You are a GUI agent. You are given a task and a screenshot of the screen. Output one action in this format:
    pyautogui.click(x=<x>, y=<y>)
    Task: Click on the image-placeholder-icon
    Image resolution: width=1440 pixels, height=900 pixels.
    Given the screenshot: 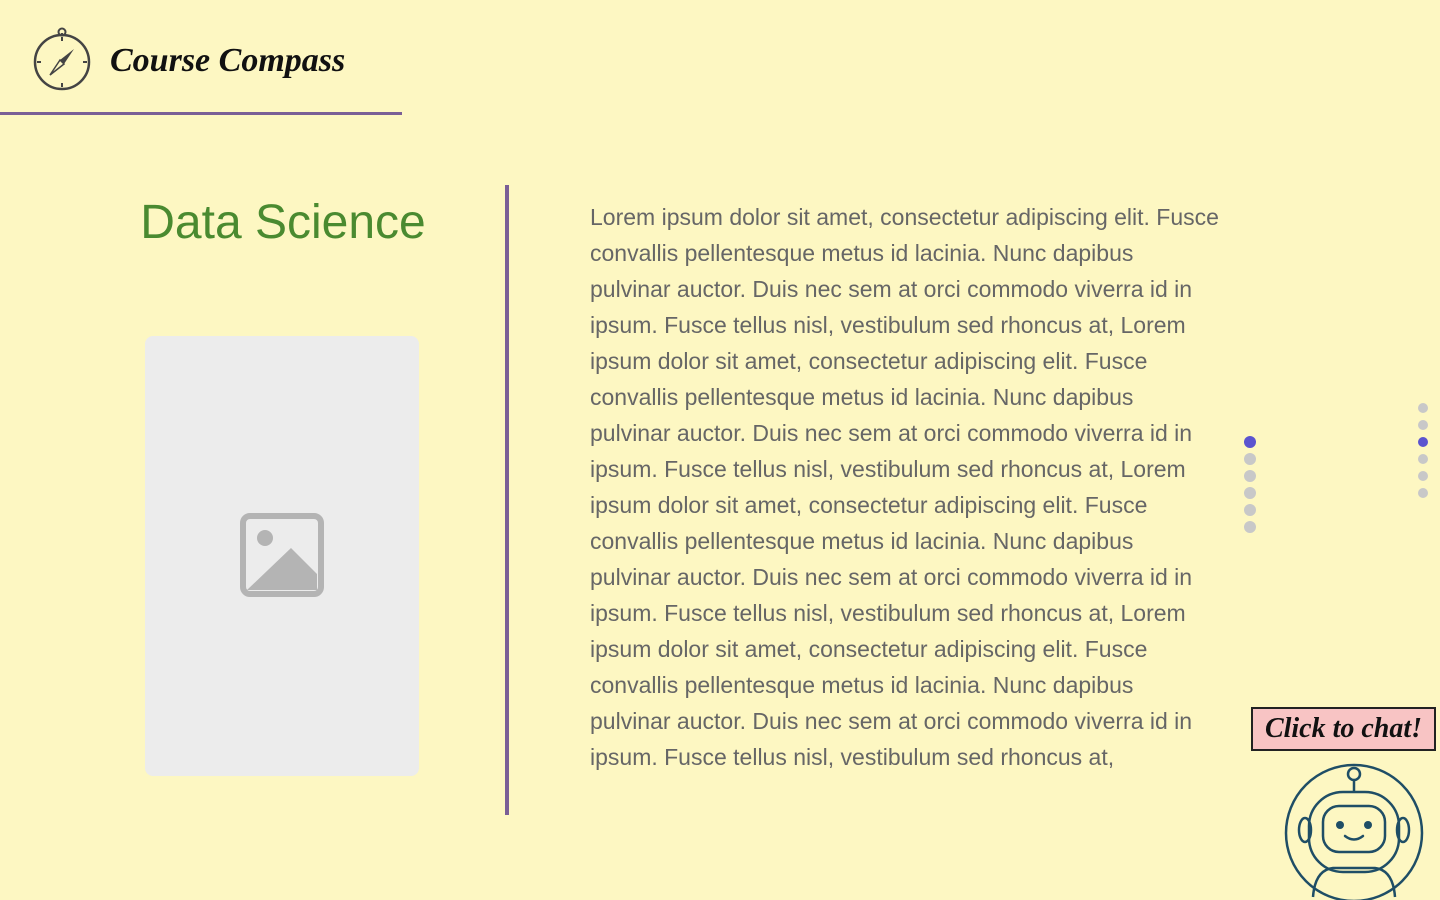 What is the action you would take?
    pyautogui.click(x=282, y=555)
    